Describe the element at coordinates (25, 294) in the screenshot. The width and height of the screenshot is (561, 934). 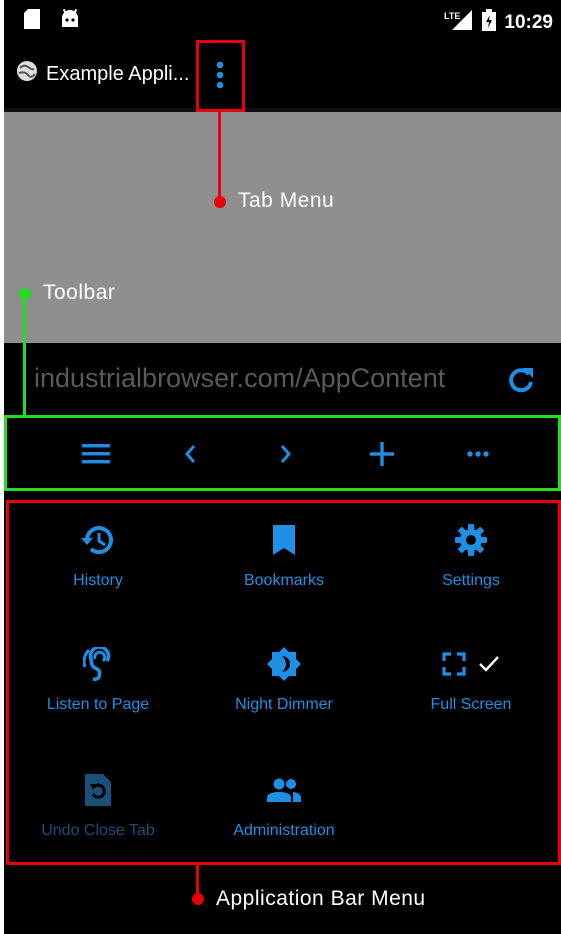
I see `toolbar-dot` at that location.